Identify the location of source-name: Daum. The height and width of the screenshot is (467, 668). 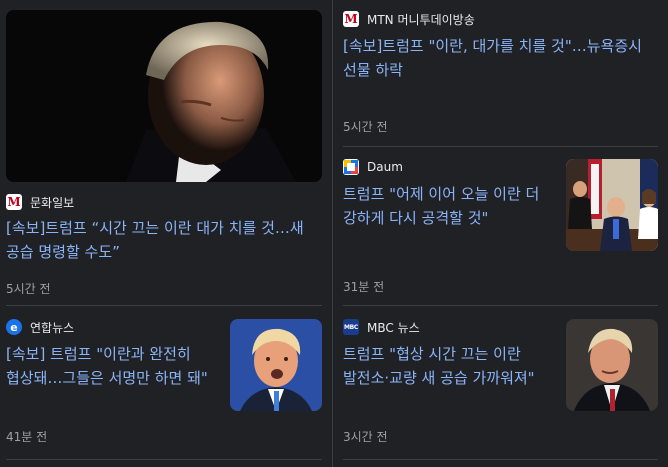
(385, 167).